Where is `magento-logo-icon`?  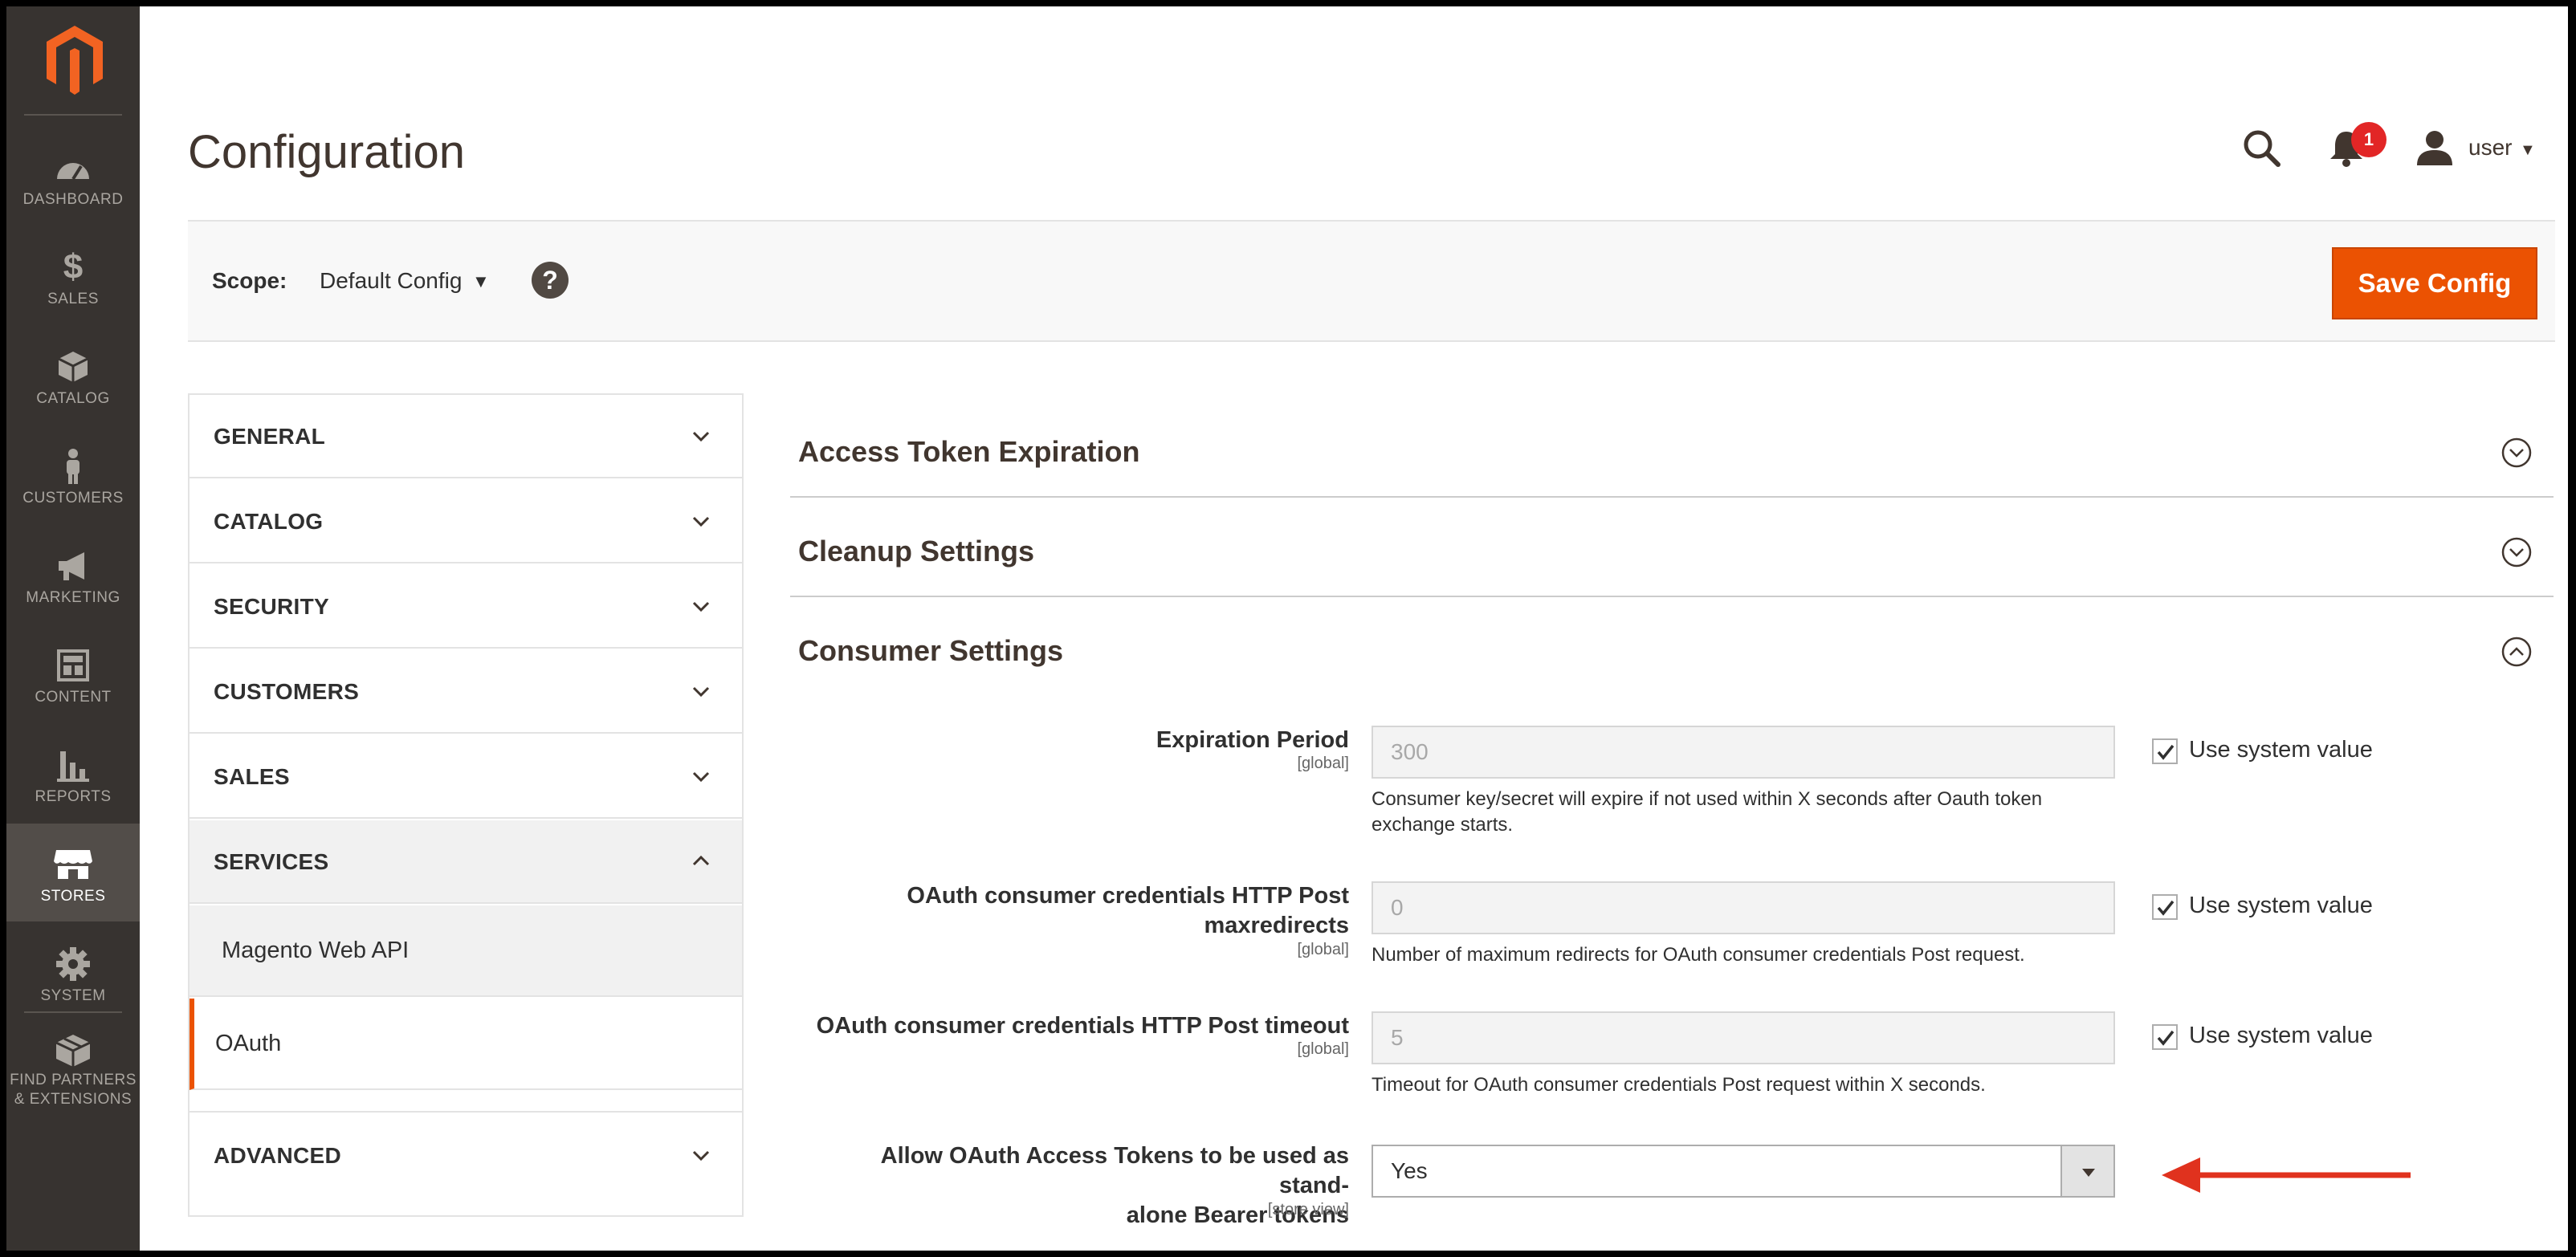 magento-logo-icon is located at coordinates (74, 60).